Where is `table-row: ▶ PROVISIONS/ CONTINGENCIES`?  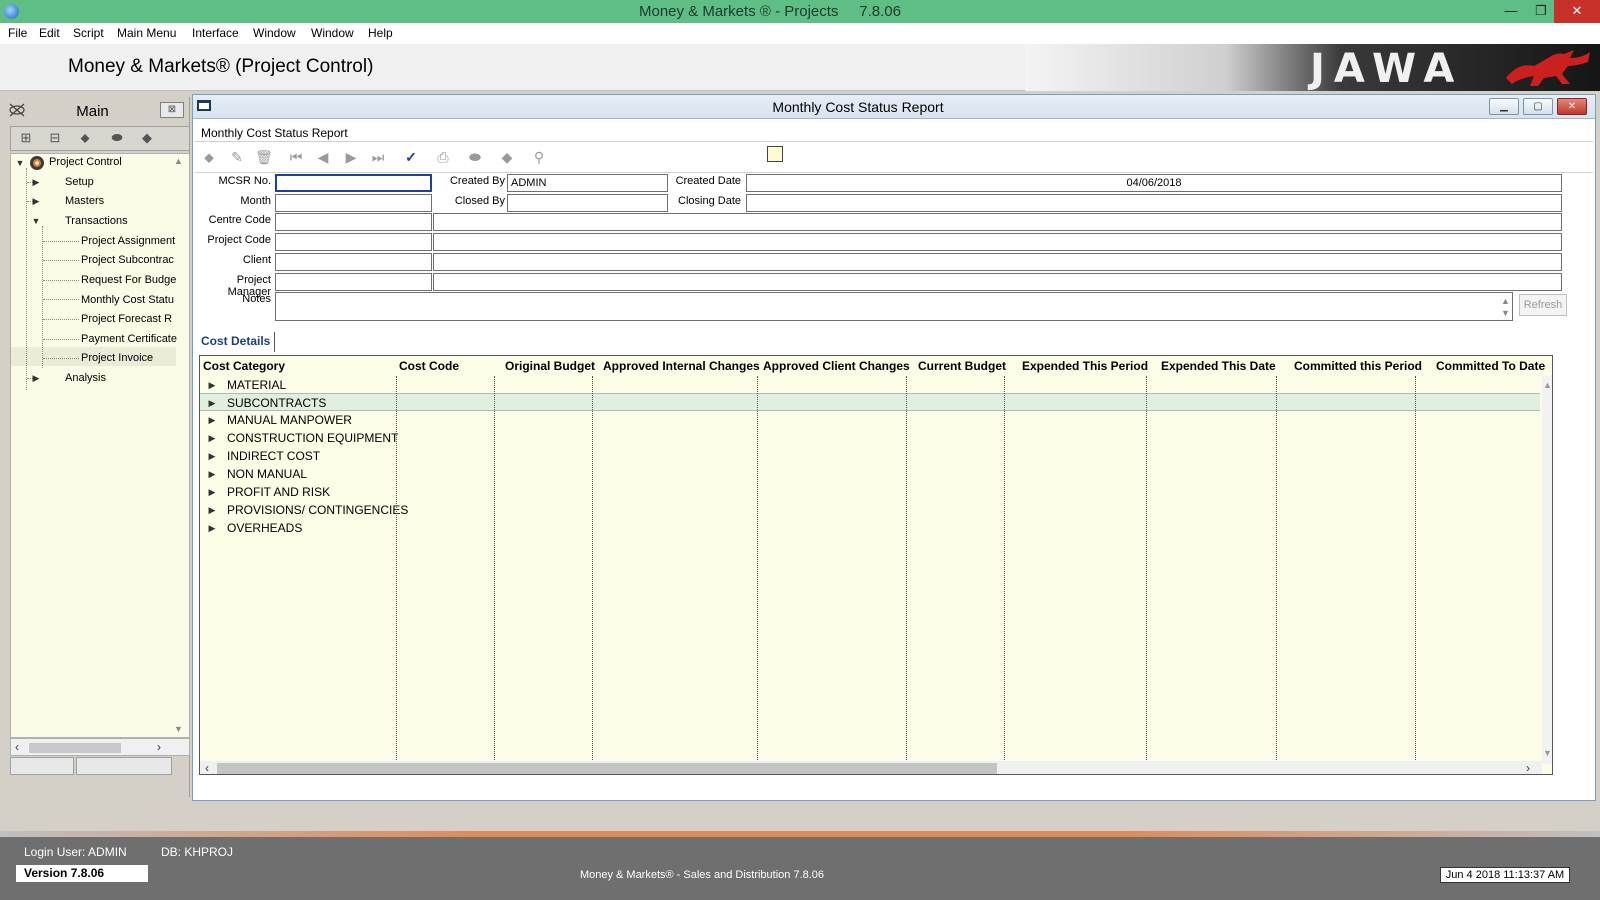 table-row: ▶ PROVISIONS/ CONTINGENCIES is located at coordinates (870, 510).